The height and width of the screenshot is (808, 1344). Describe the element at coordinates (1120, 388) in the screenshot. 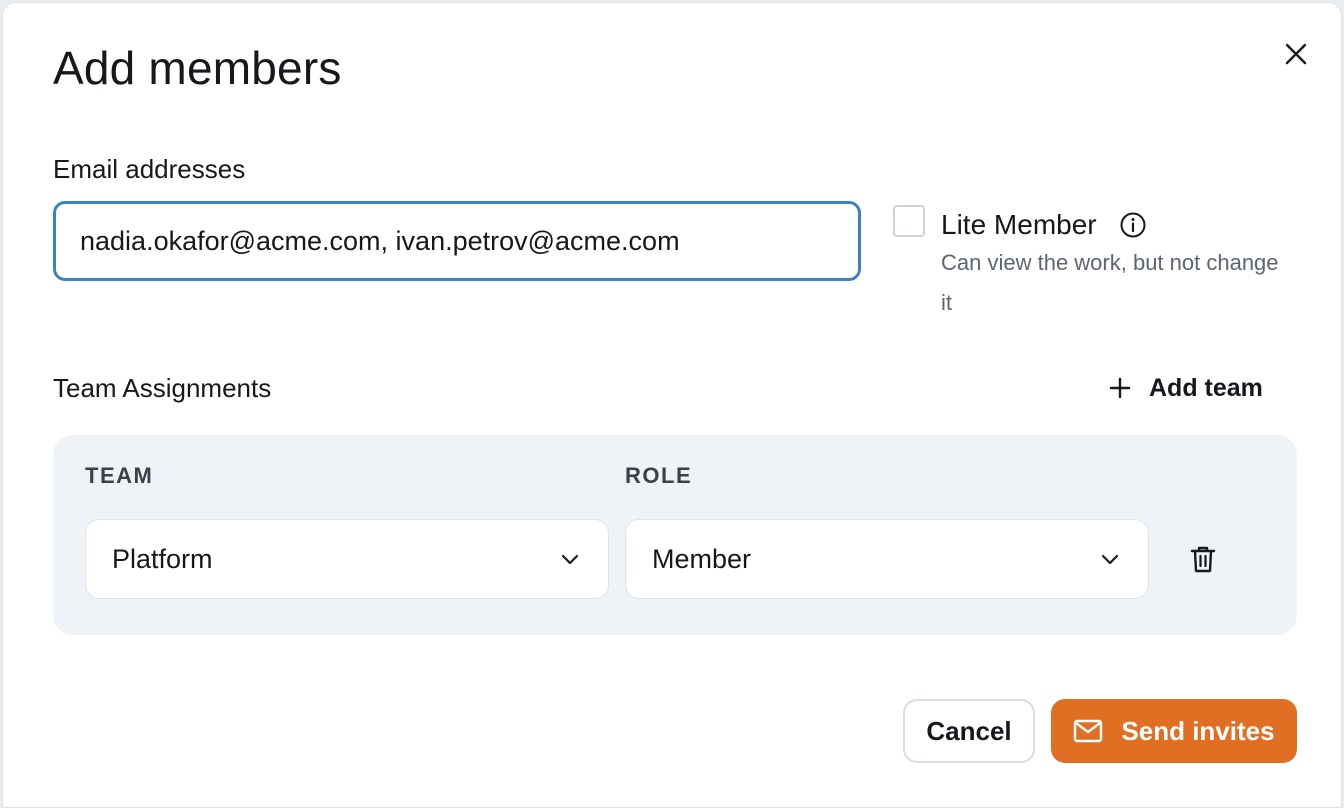

I see `plus-icon` at that location.